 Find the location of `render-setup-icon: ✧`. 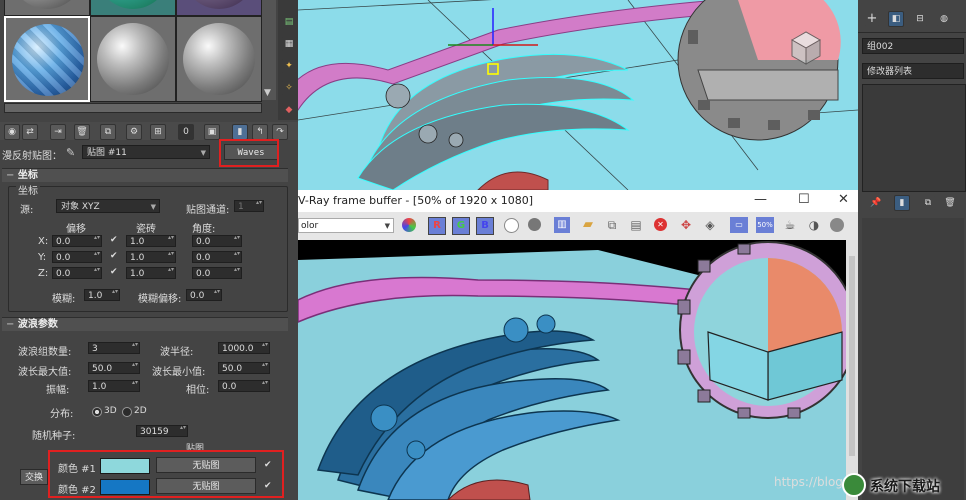

render-setup-icon: ✧ is located at coordinates (289, 88).